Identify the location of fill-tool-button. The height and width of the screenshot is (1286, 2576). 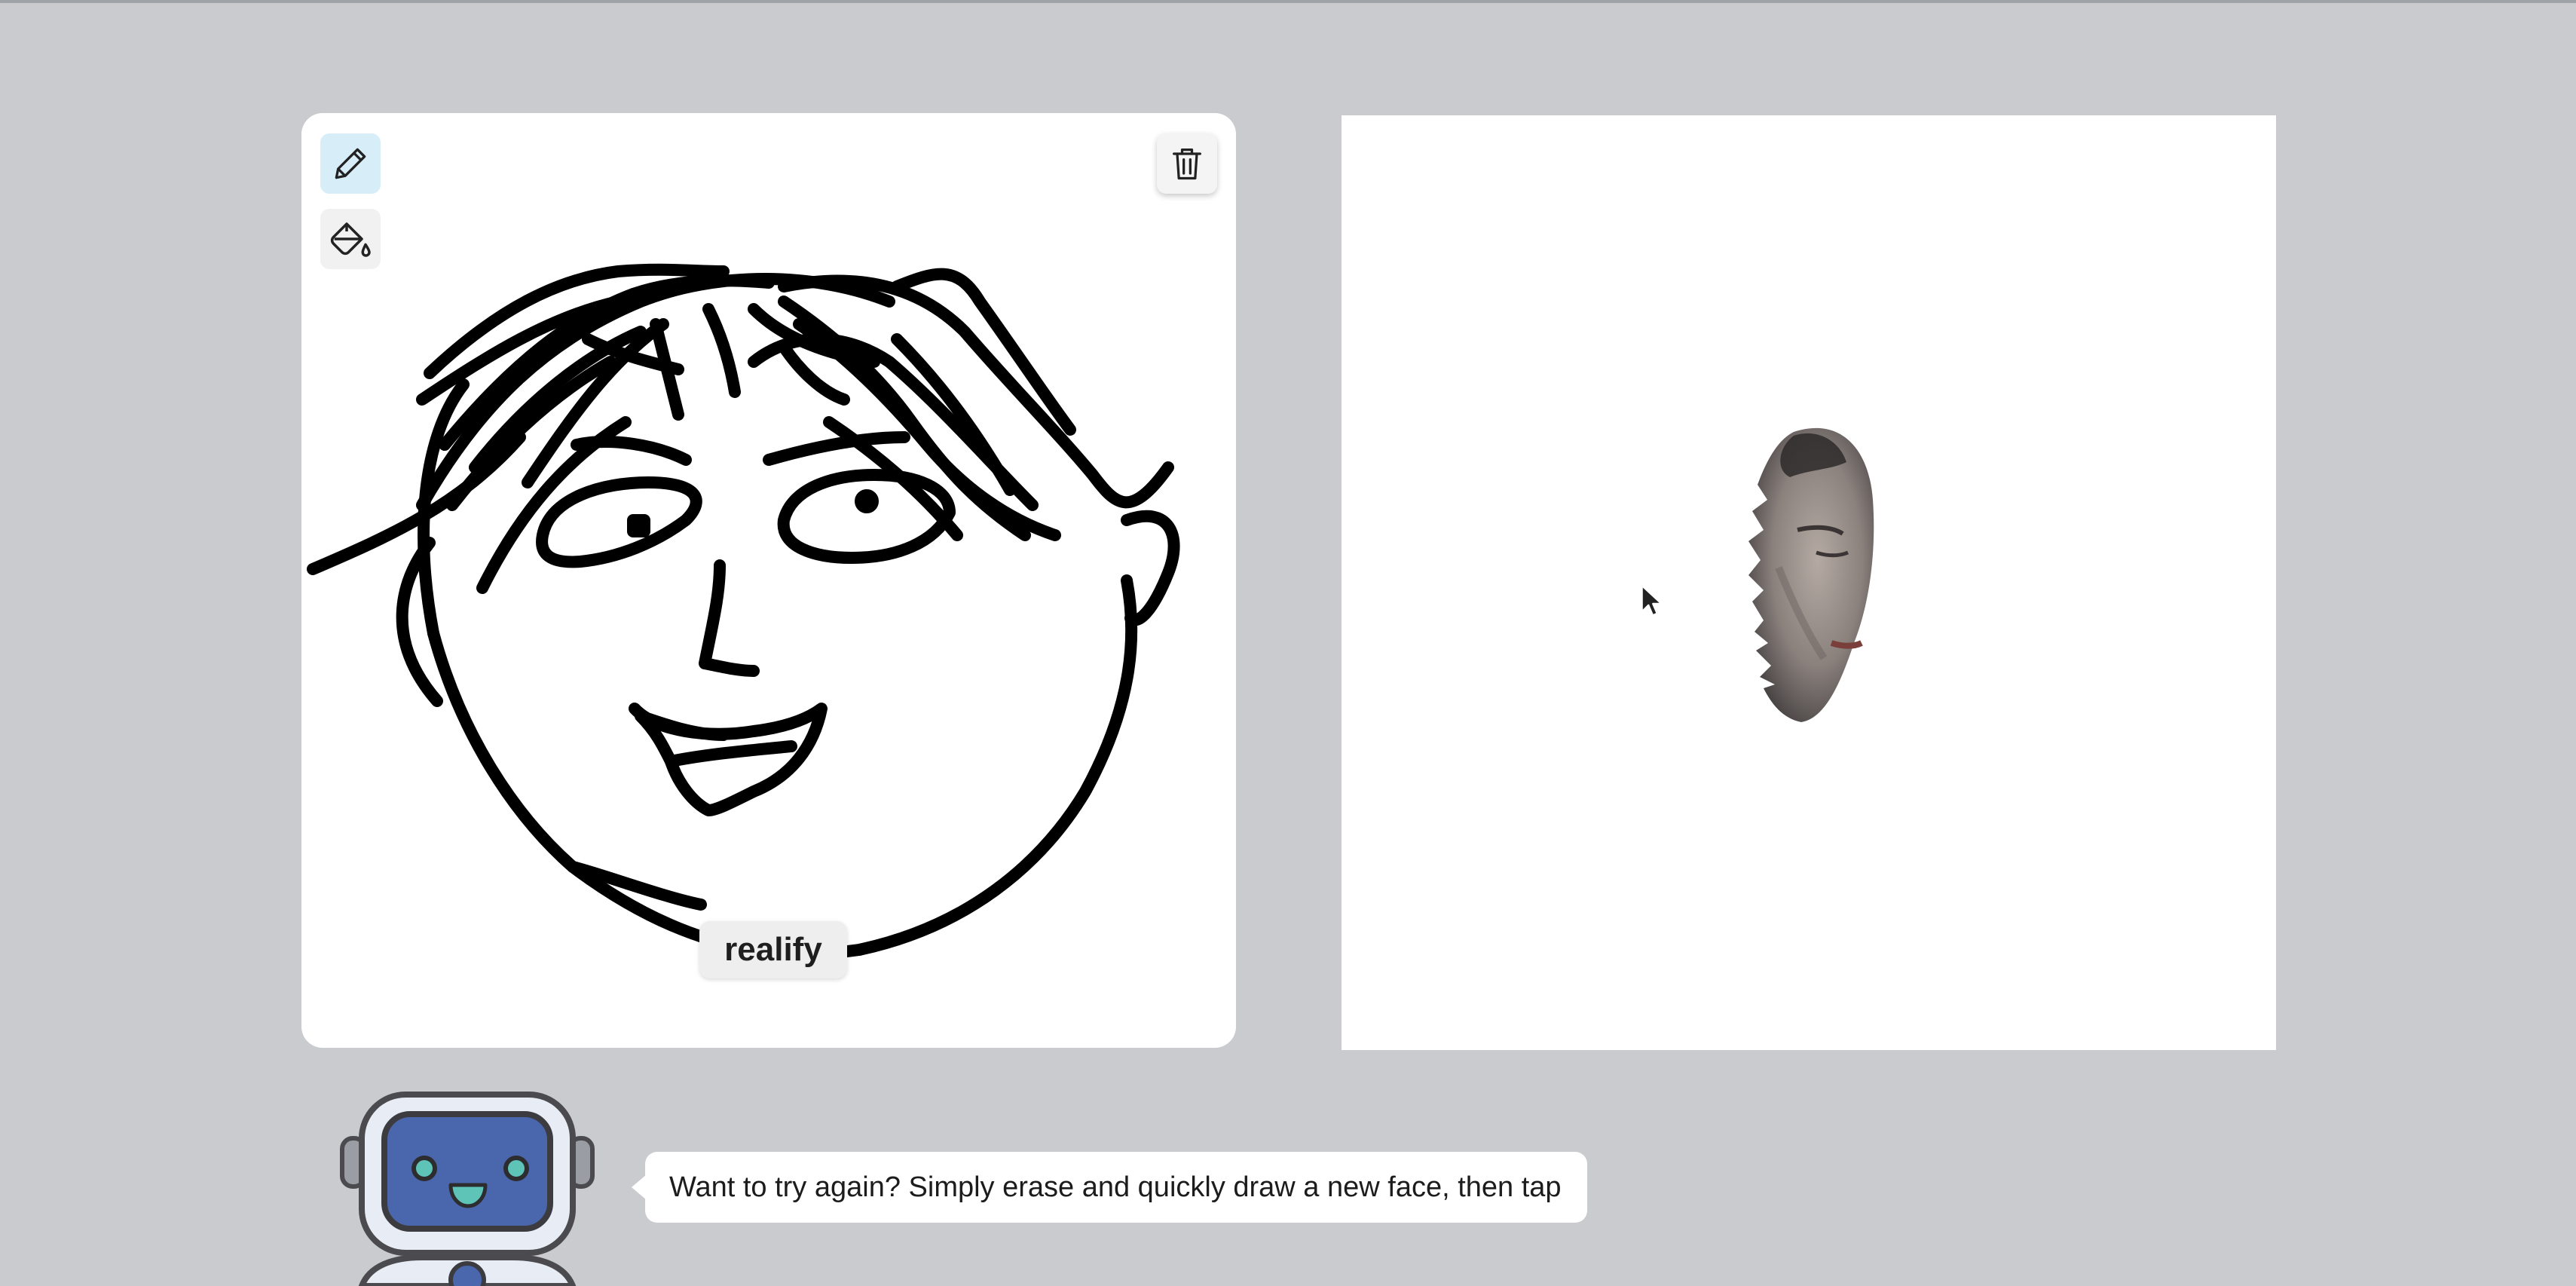
(350, 239).